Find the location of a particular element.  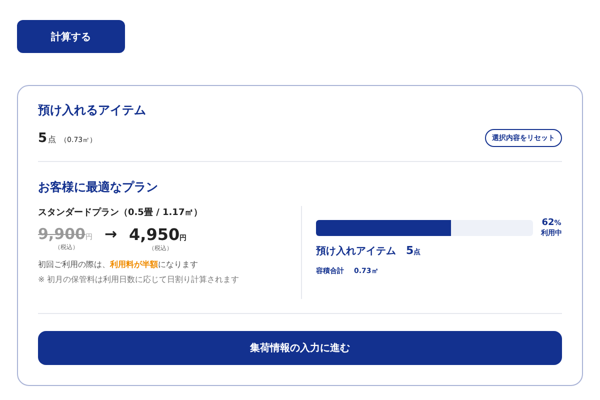

section-title: 預け入れるアイテム is located at coordinates (92, 110).